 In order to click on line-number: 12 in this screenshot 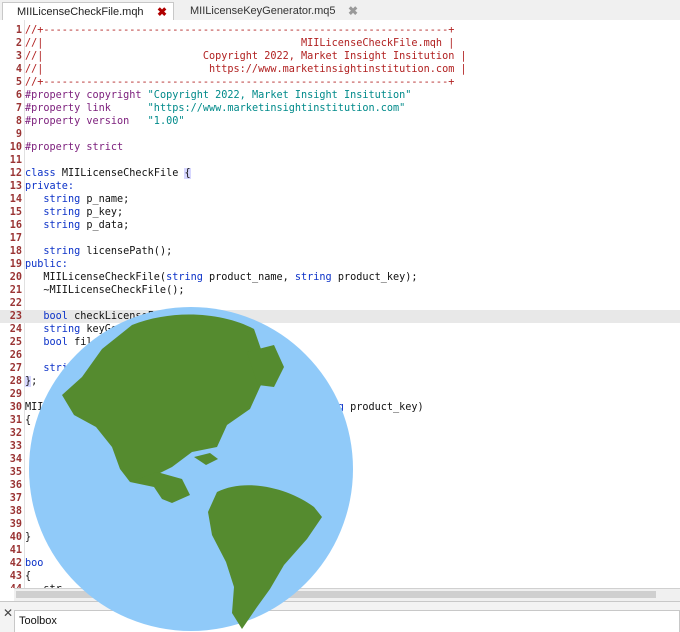, I will do `click(15, 173)`.